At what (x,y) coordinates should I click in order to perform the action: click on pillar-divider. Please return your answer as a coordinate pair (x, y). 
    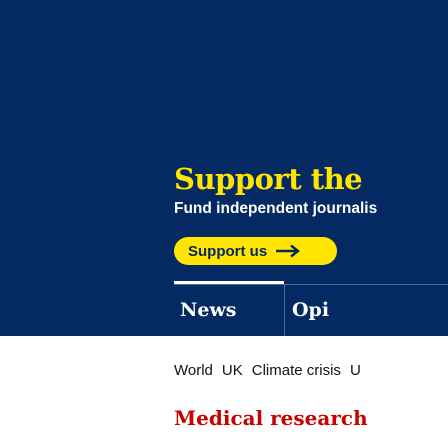
    Looking at the image, I should click on (284, 310).